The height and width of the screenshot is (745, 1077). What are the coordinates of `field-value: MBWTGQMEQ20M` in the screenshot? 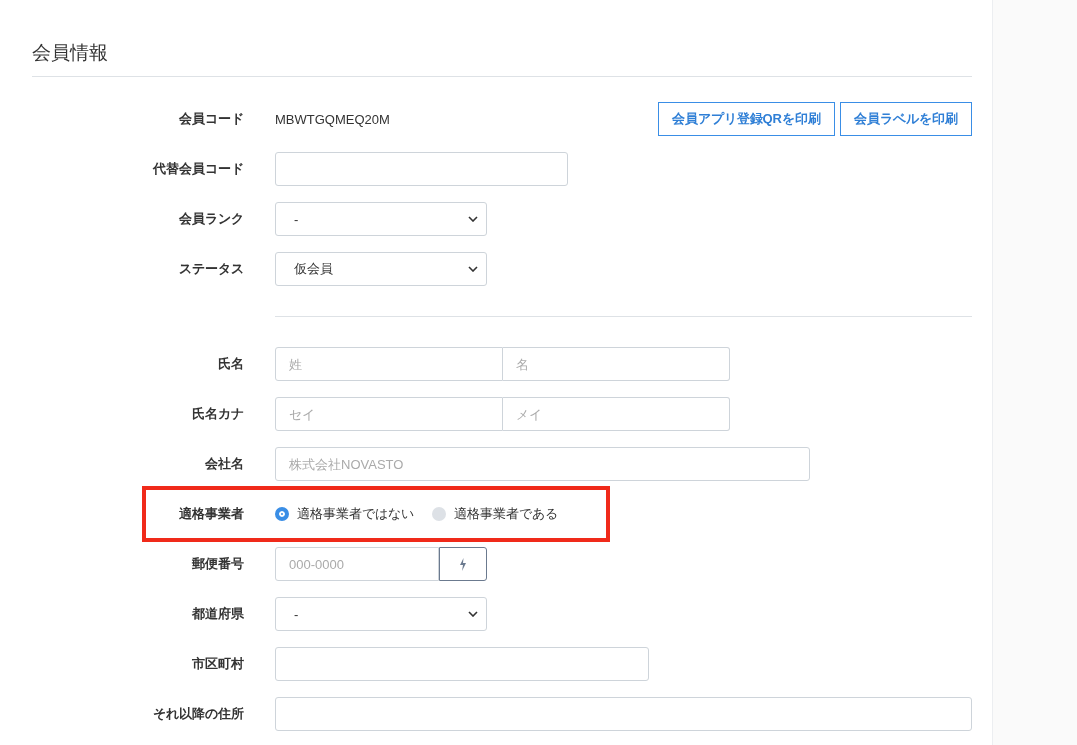 It's located at (332, 119).